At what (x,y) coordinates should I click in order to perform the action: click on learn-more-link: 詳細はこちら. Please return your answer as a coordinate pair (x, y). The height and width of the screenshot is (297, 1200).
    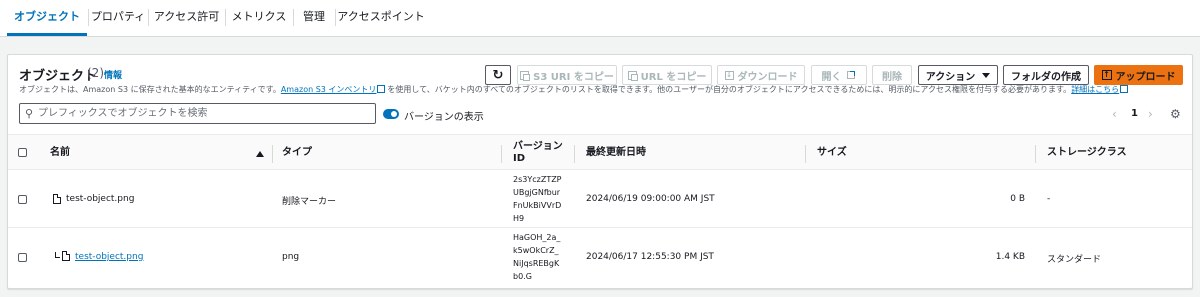
    Looking at the image, I should click on (1095, 89).